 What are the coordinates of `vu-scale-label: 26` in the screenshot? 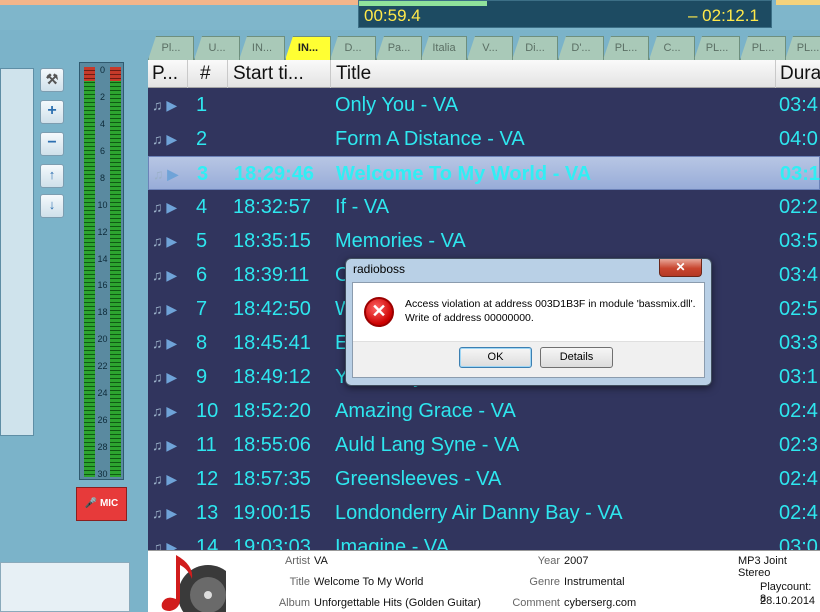 It's located at (102, 420).